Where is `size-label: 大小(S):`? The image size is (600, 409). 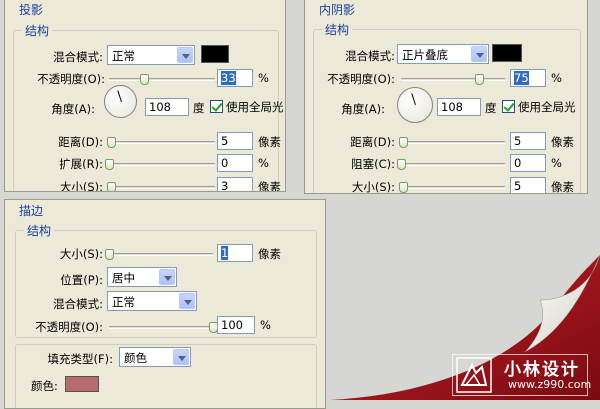 size-label: 大小(S): is located at coordinates (81, 254).